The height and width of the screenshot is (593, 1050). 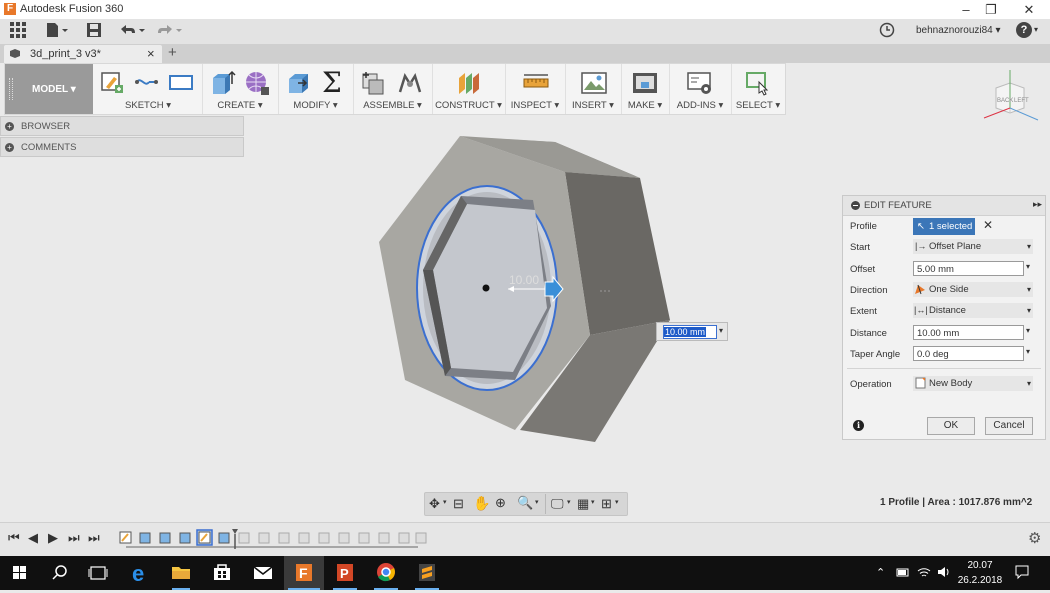 What do you see at coordinates (122, 147) in the screenshot?
I see `comments-panel-header: + COMMENTS` at bounding box center [122, 147].